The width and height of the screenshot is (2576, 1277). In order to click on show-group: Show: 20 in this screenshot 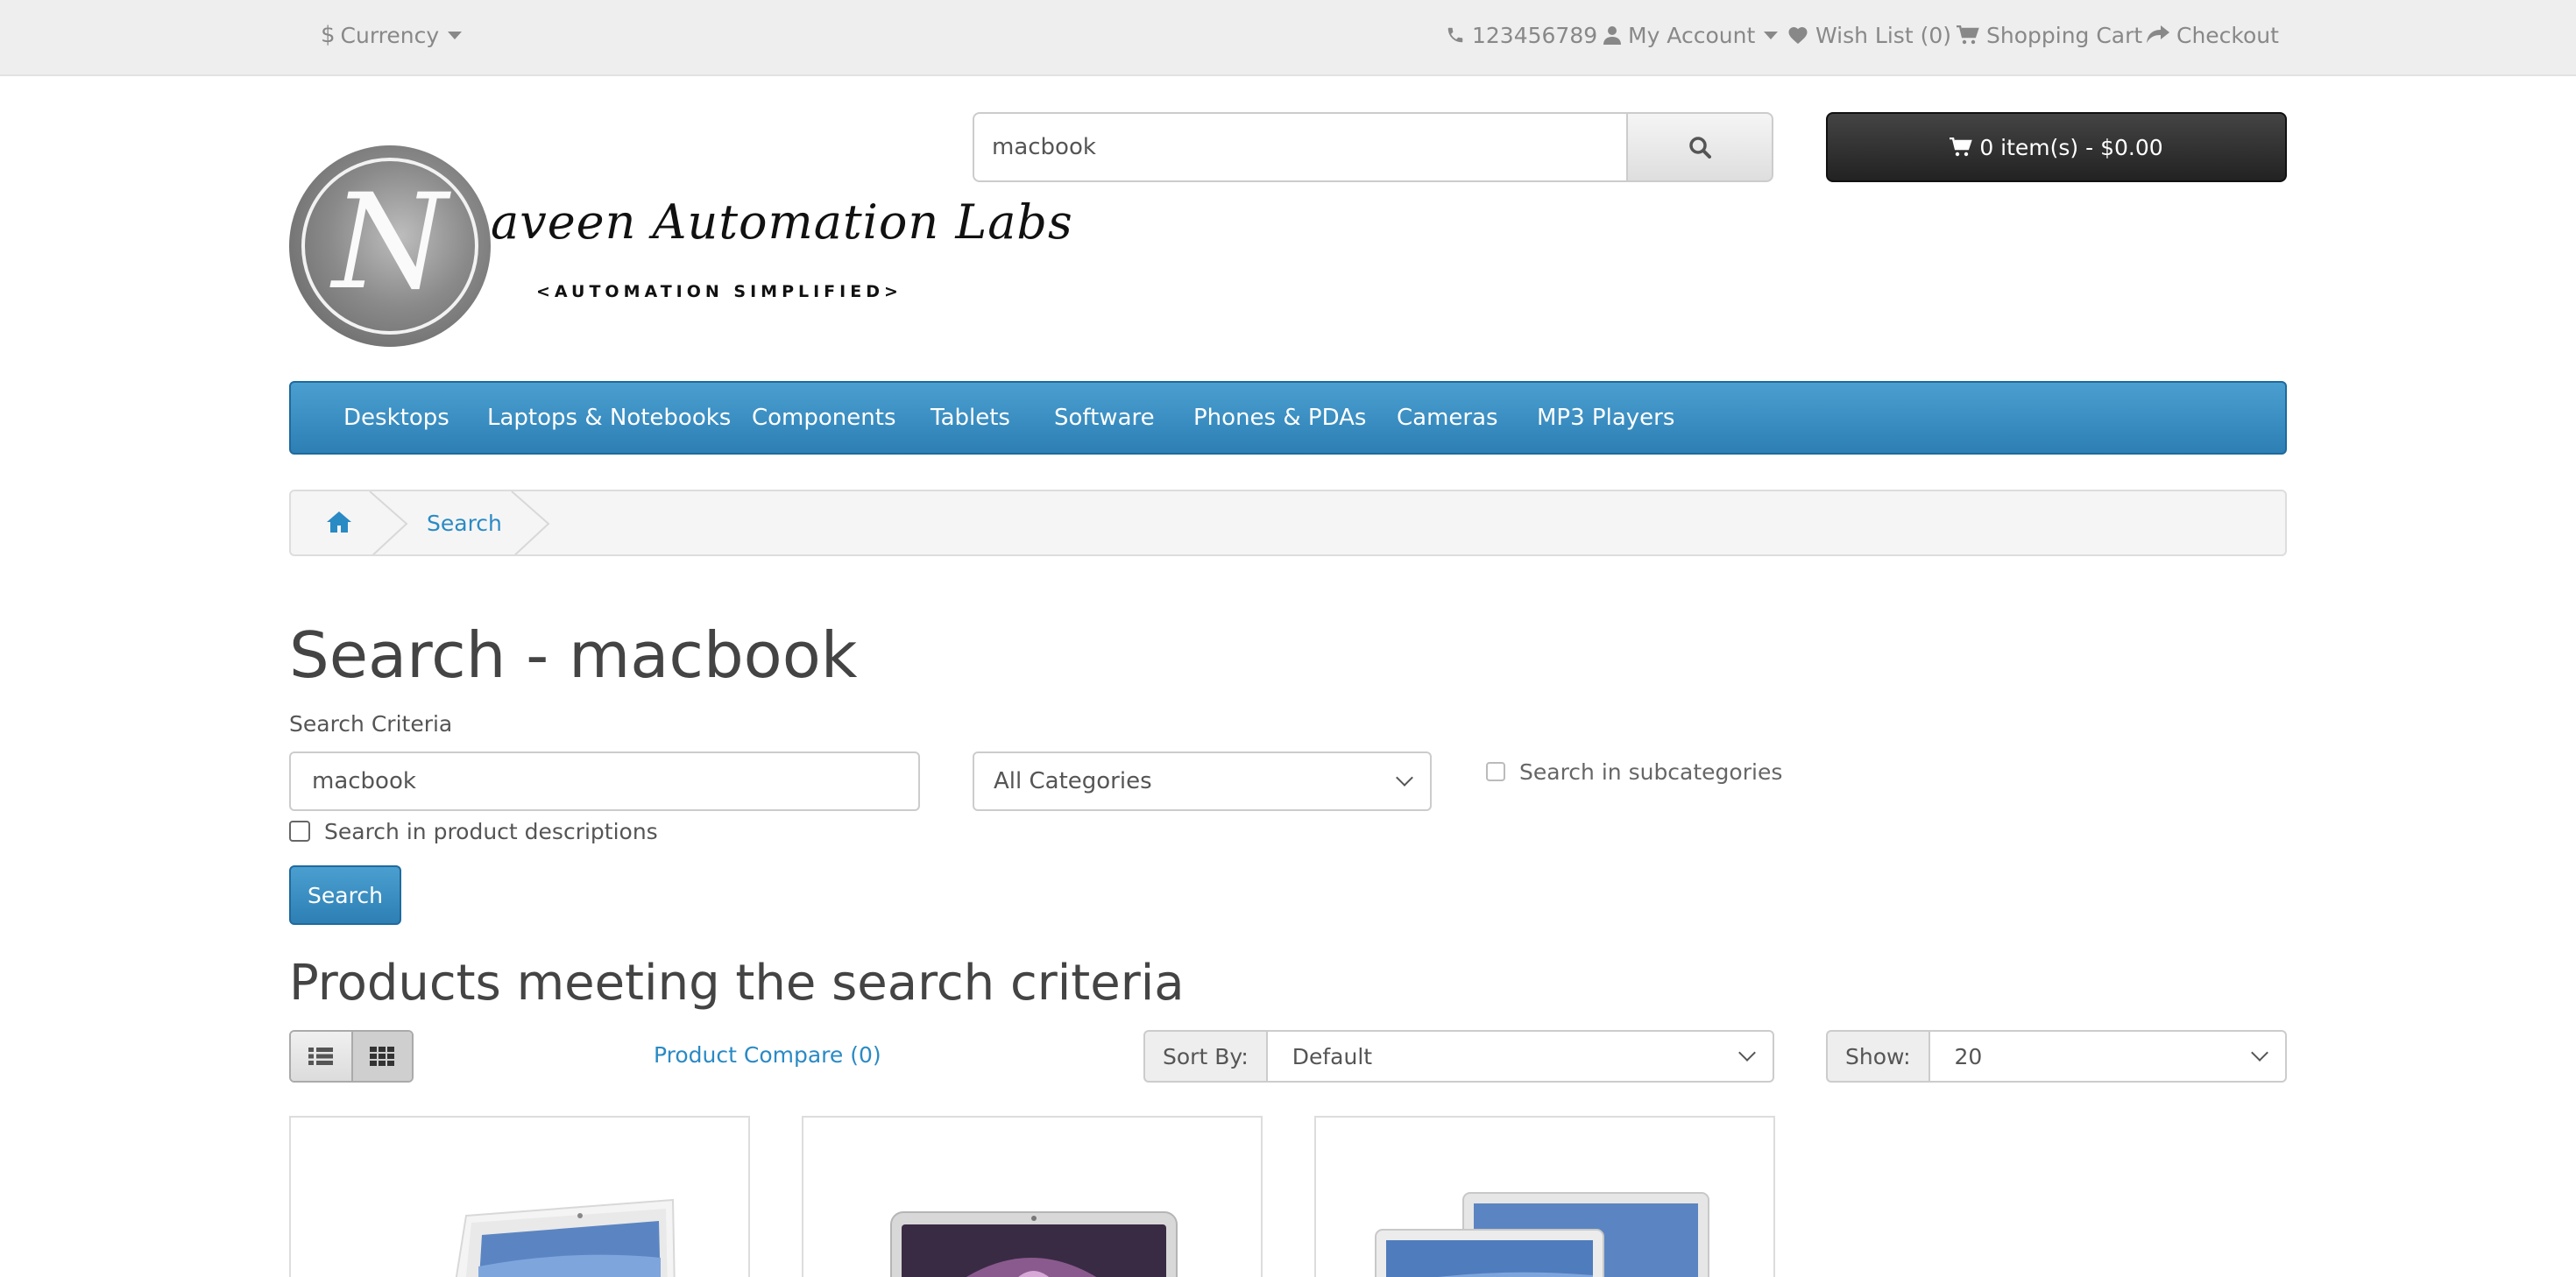, I will do `click(2056, 1057)`.